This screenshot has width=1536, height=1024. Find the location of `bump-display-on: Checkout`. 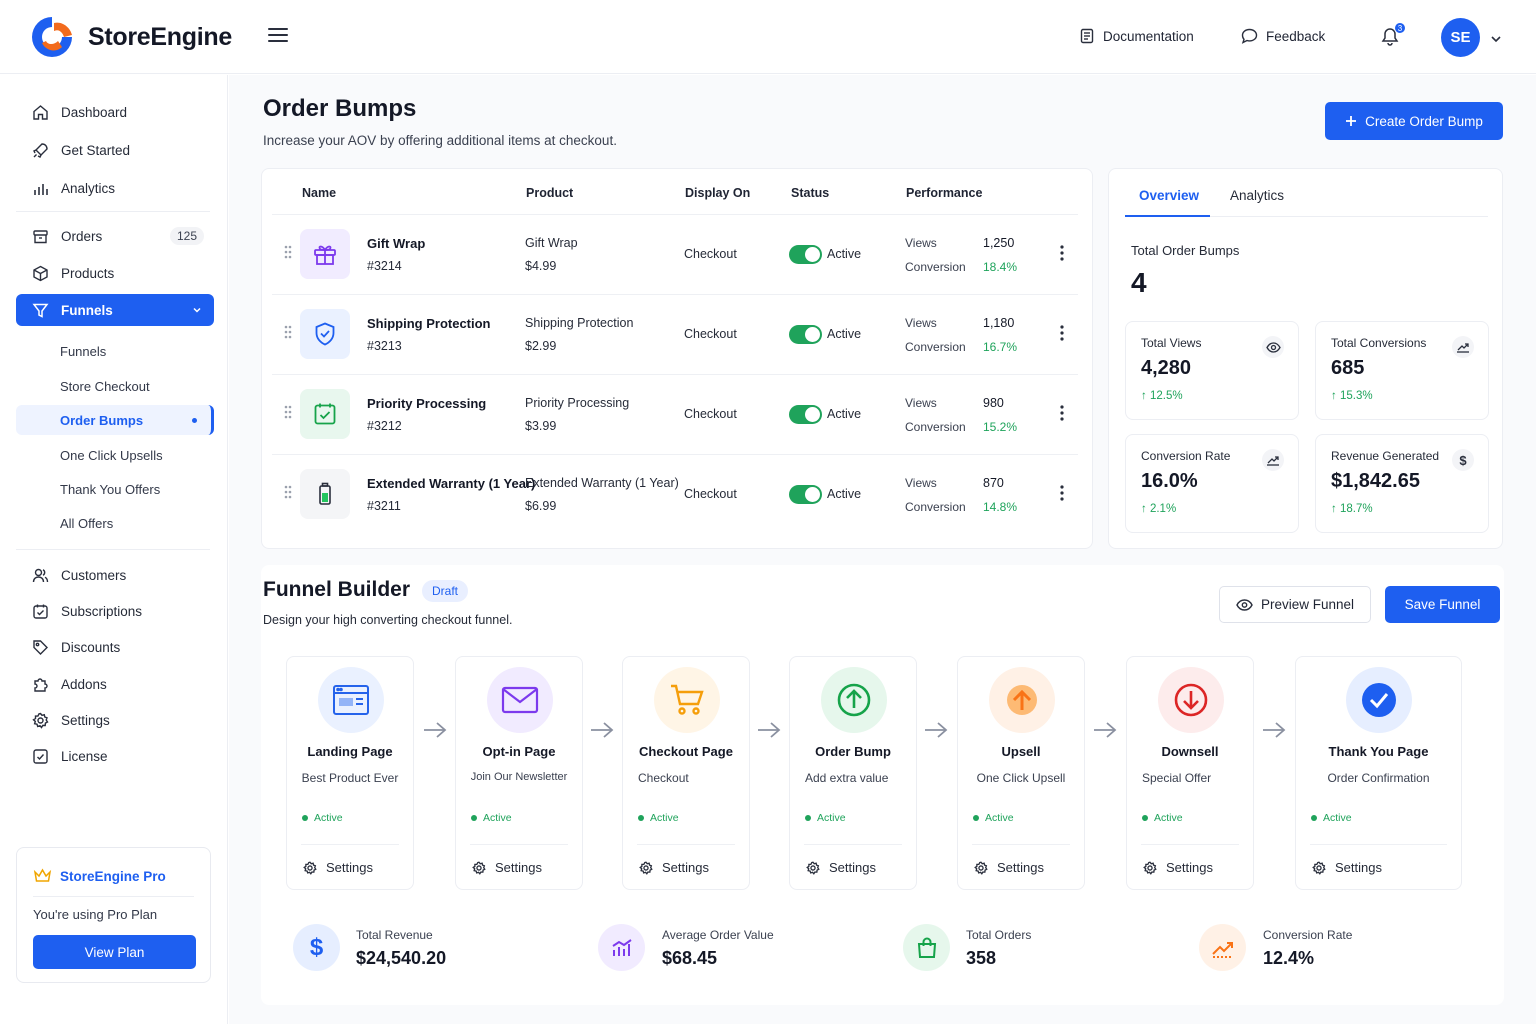

bump-display-on: Checkout is located at coordinates (710, 254).